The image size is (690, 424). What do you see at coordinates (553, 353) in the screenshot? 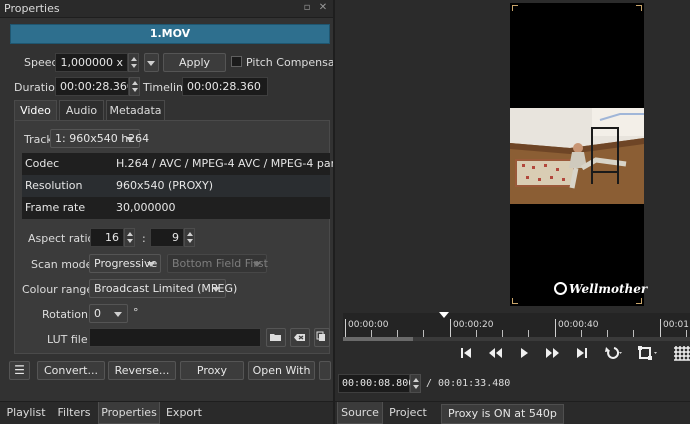
I see `fast-forward-icon` at bounding box center [553, 353].